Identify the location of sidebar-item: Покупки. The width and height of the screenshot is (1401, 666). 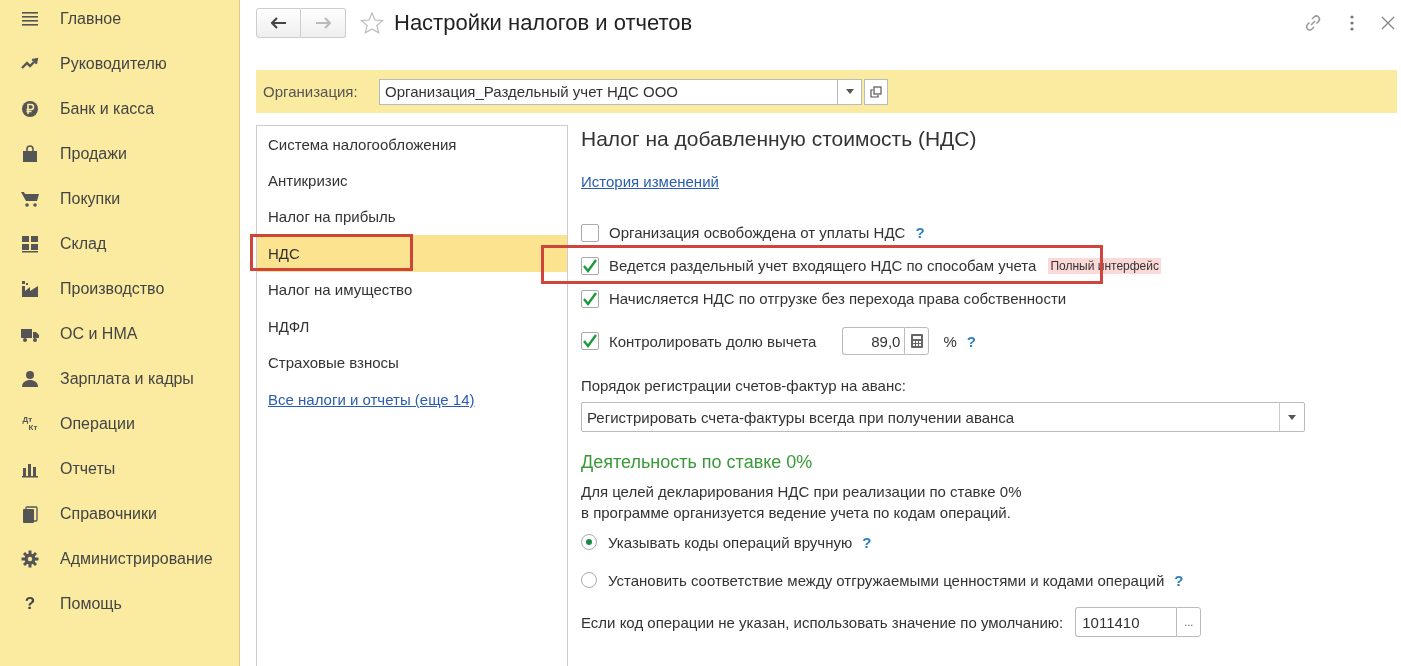
(119, 198).